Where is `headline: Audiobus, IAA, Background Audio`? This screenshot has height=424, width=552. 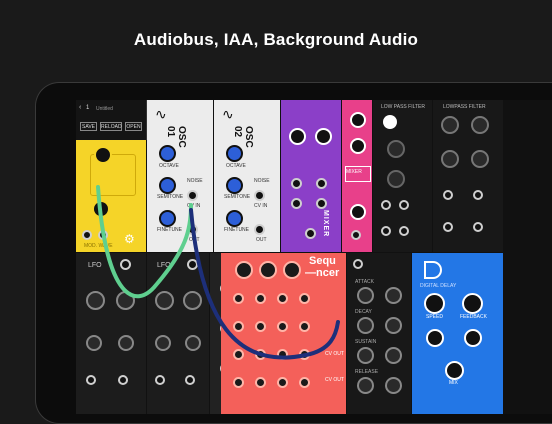 headline: Audiobus, IAA, Background Audio is located at coordinates (276, 39).